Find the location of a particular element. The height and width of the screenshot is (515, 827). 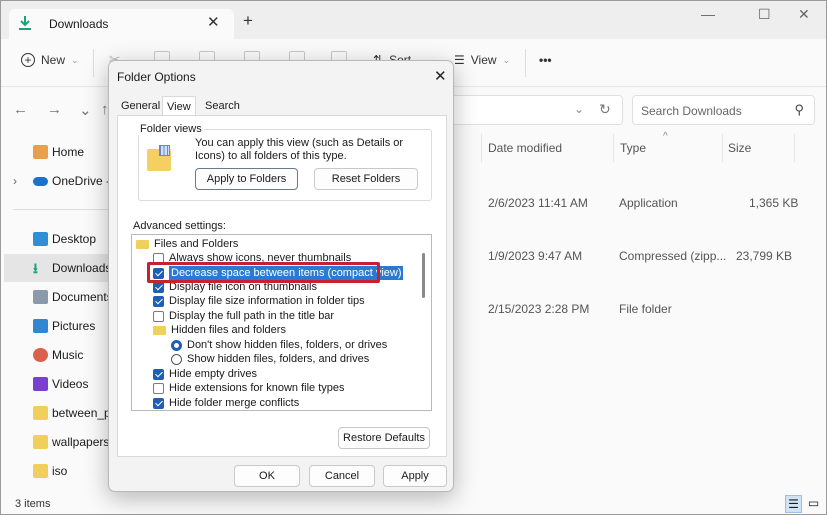

plus-circle-icon: + is located at coordinates (28, 60).